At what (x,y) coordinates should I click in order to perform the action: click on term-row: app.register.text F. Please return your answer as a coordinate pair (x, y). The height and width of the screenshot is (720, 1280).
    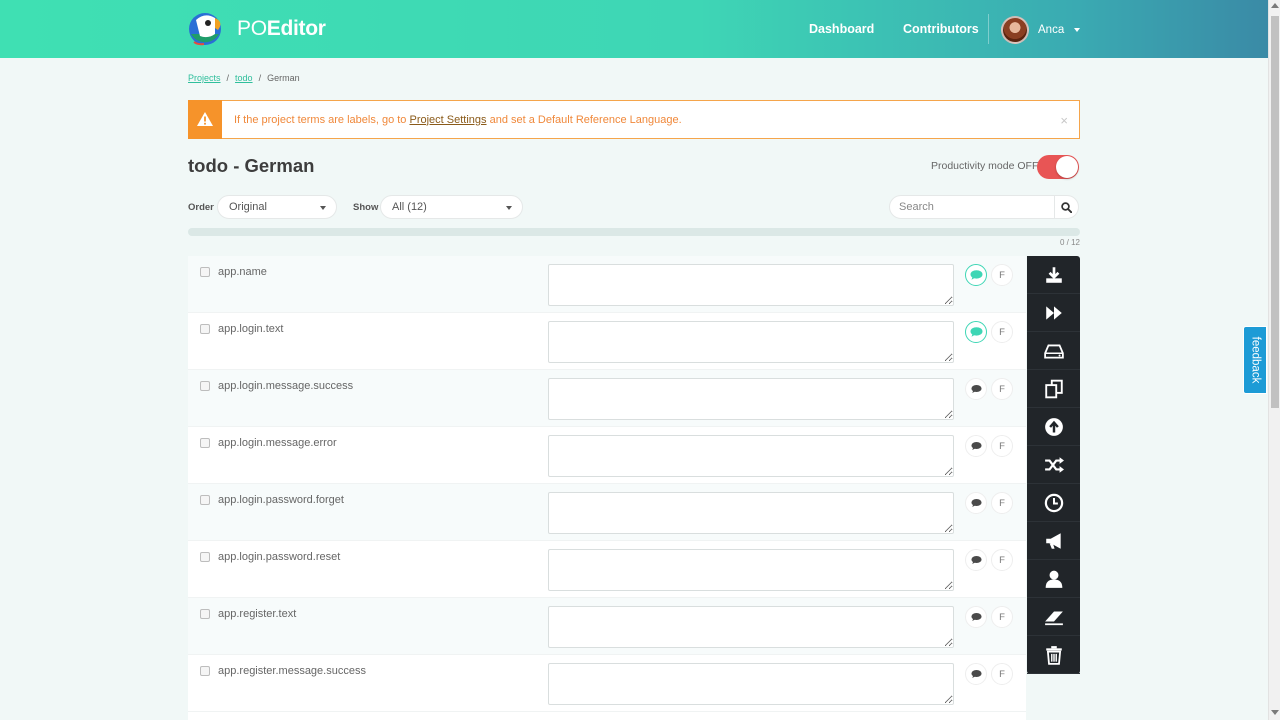
    Looking at the image, I should click on (607, 626).